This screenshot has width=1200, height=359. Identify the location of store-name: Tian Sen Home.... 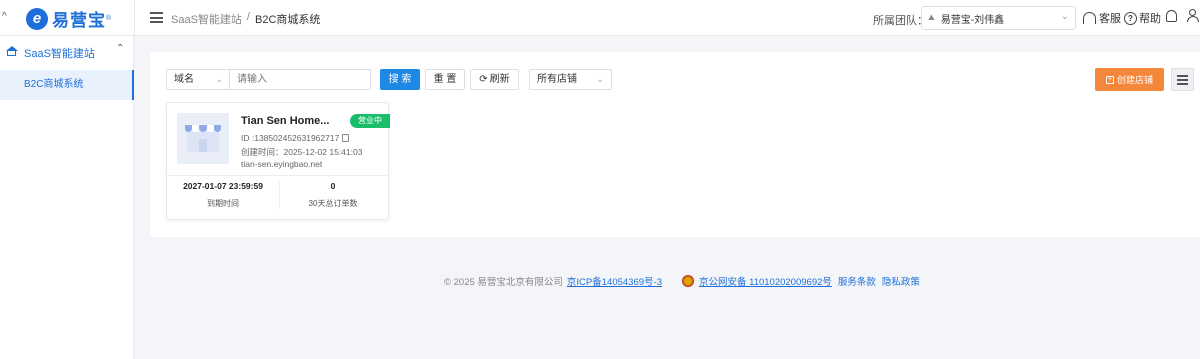
(285, 121).